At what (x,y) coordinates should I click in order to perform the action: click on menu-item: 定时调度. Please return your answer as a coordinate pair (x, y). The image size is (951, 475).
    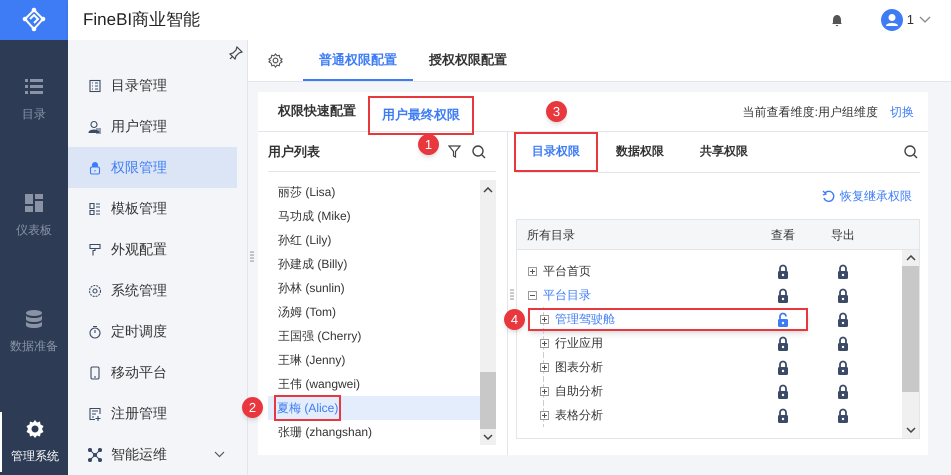
    Looking at the image, I should click on (152, 331).